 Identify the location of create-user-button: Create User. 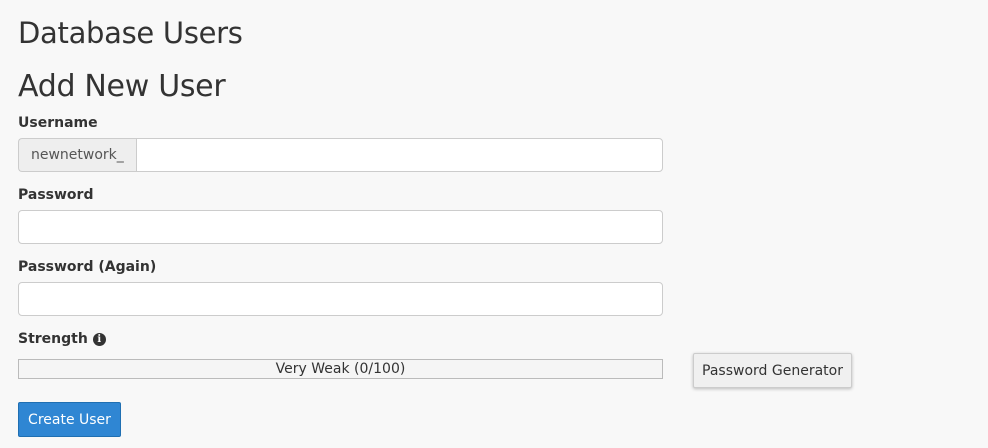
(69, 419).